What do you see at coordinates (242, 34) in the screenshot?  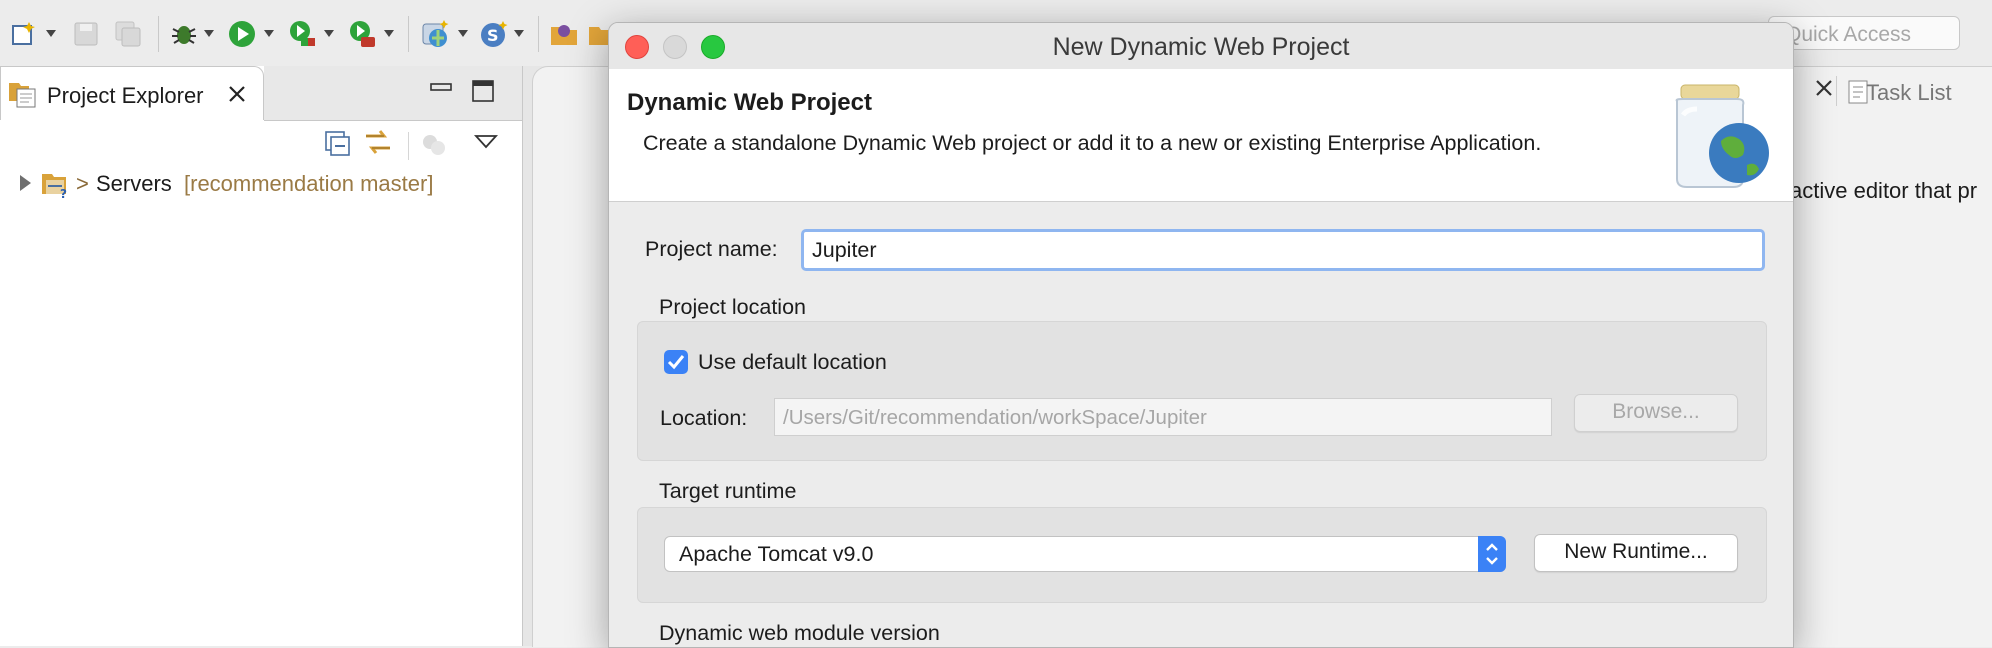 I see `run-icon` at bounding box center [242, 34].